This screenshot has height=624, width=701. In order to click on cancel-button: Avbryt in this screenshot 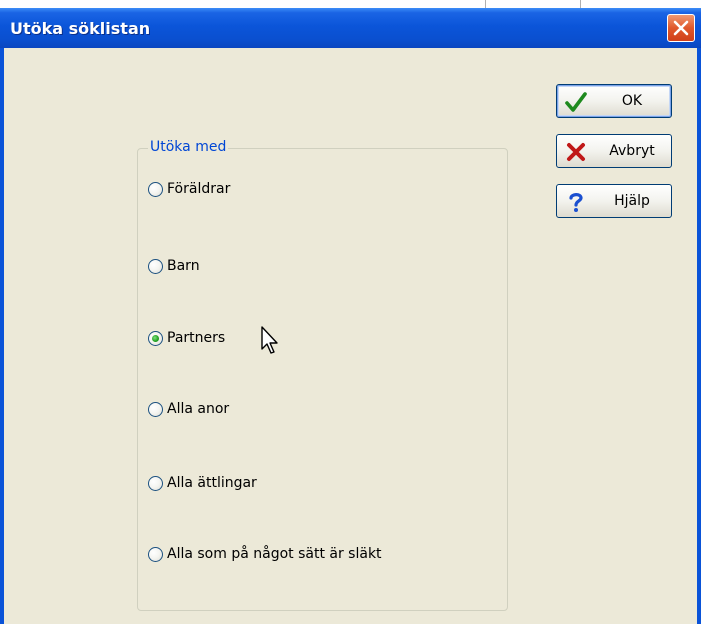, I will do `click(614, 151)`.